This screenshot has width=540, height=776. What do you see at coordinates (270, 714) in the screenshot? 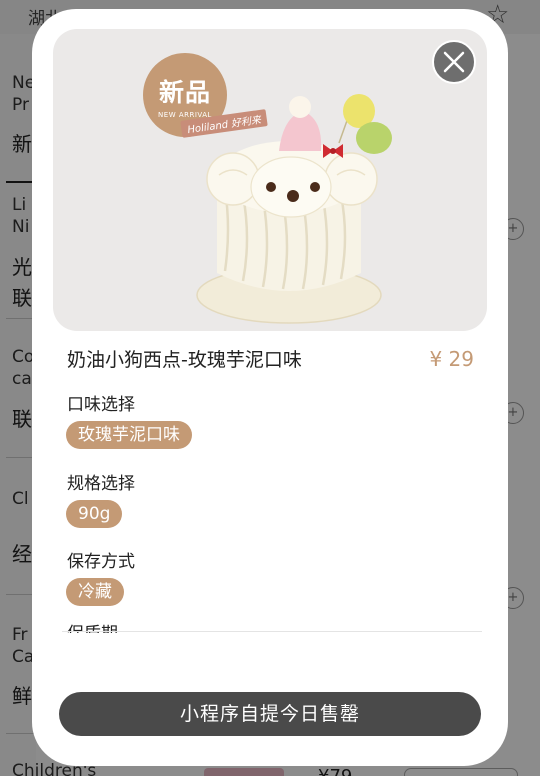
I see `sold-out-button: 小程序自提今日售罄` at bounding box center [270, 714].